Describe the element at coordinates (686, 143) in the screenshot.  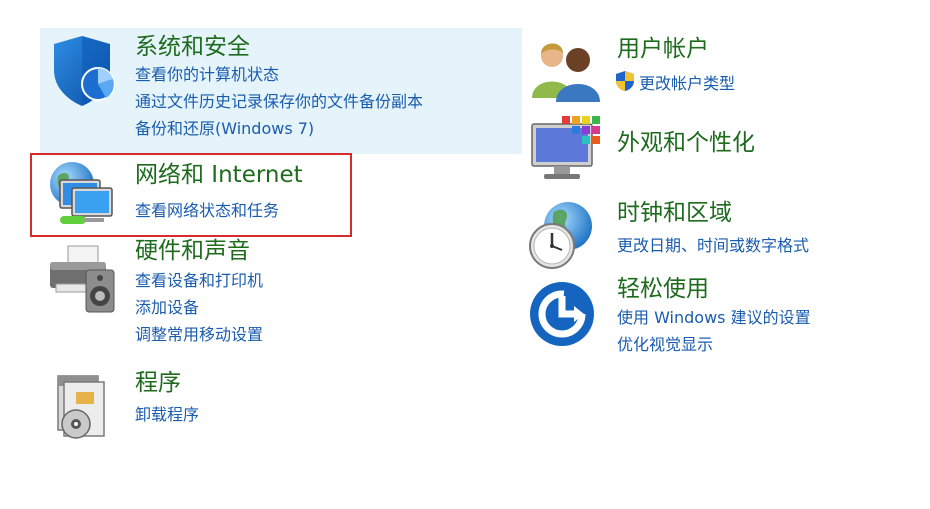
I see `category-title: 外观和个性化` at that location.